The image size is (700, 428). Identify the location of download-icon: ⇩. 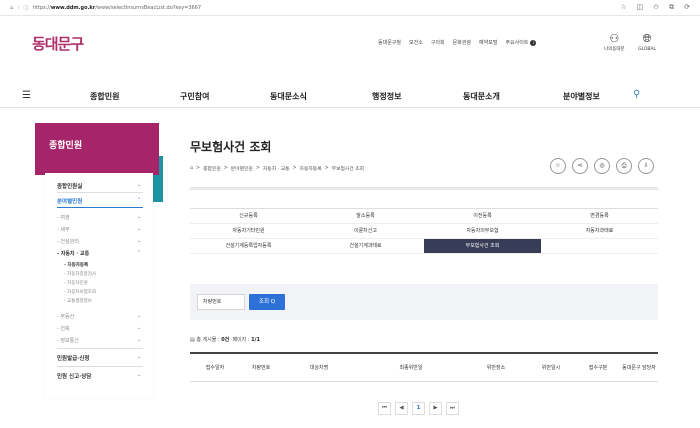
(646, 166).